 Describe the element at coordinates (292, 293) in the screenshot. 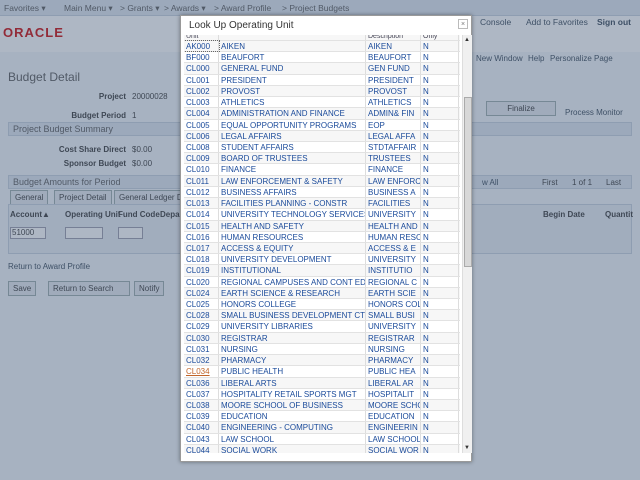

I see `description-link: EARTH SCIENCE & RESEARCH` at that location.